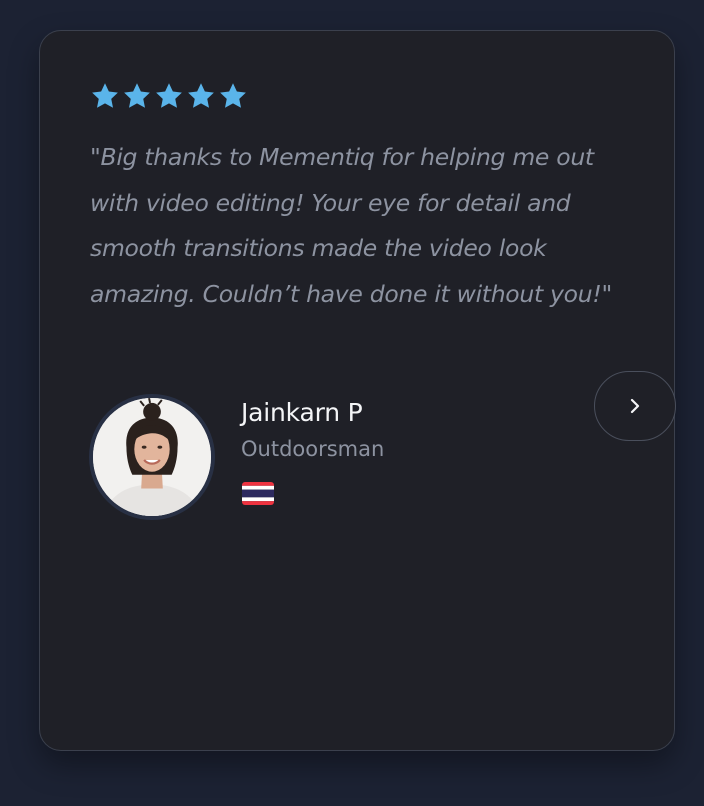  I want to click on avatar-photo, so click(152, 457).